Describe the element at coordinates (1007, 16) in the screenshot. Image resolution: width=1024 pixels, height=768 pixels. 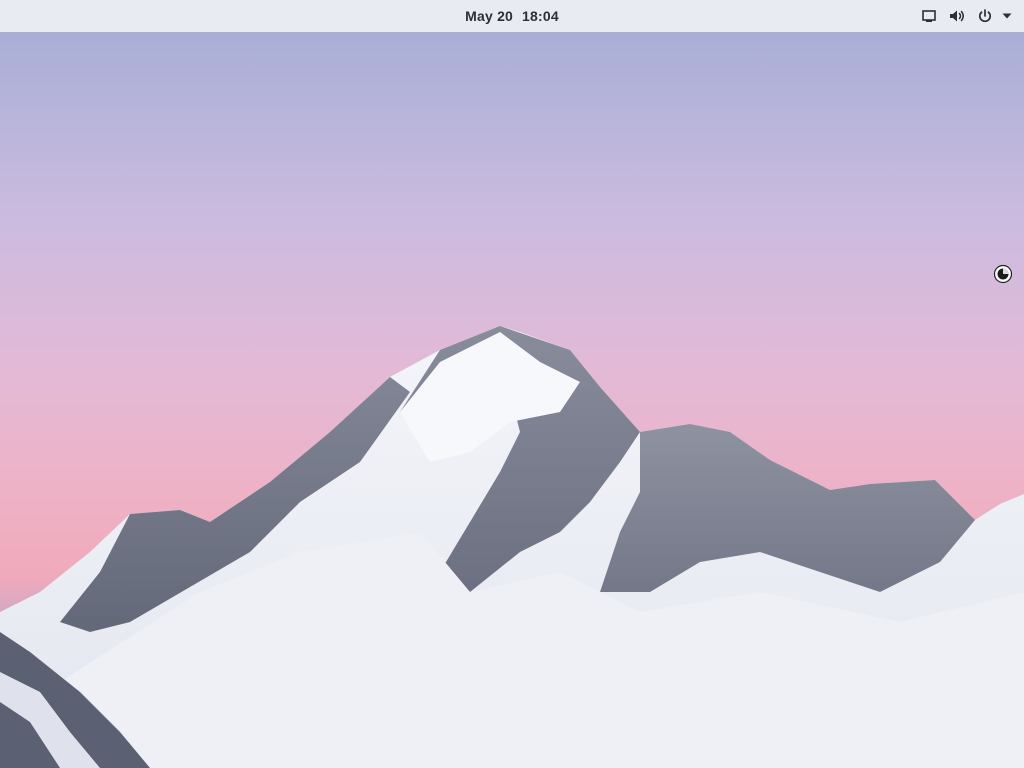
I see `menu-arrow-icon` at that location.